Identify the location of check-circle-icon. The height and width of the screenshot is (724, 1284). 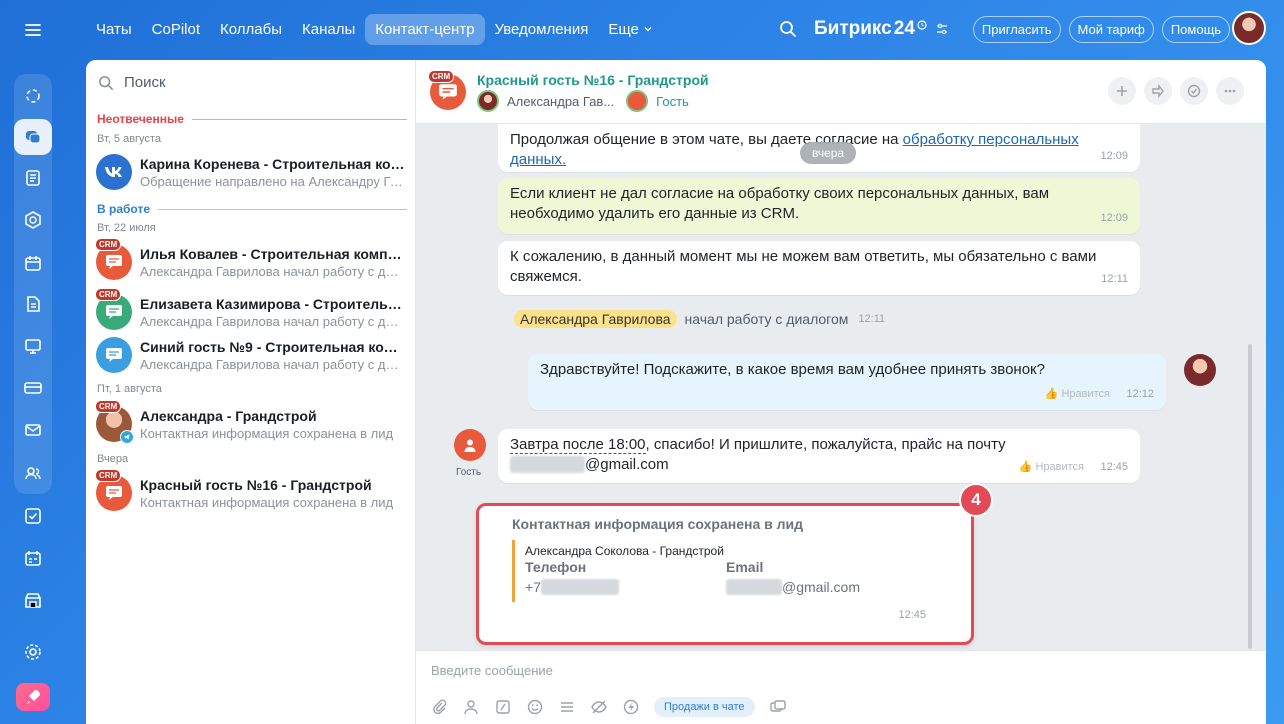
(1194, 91).